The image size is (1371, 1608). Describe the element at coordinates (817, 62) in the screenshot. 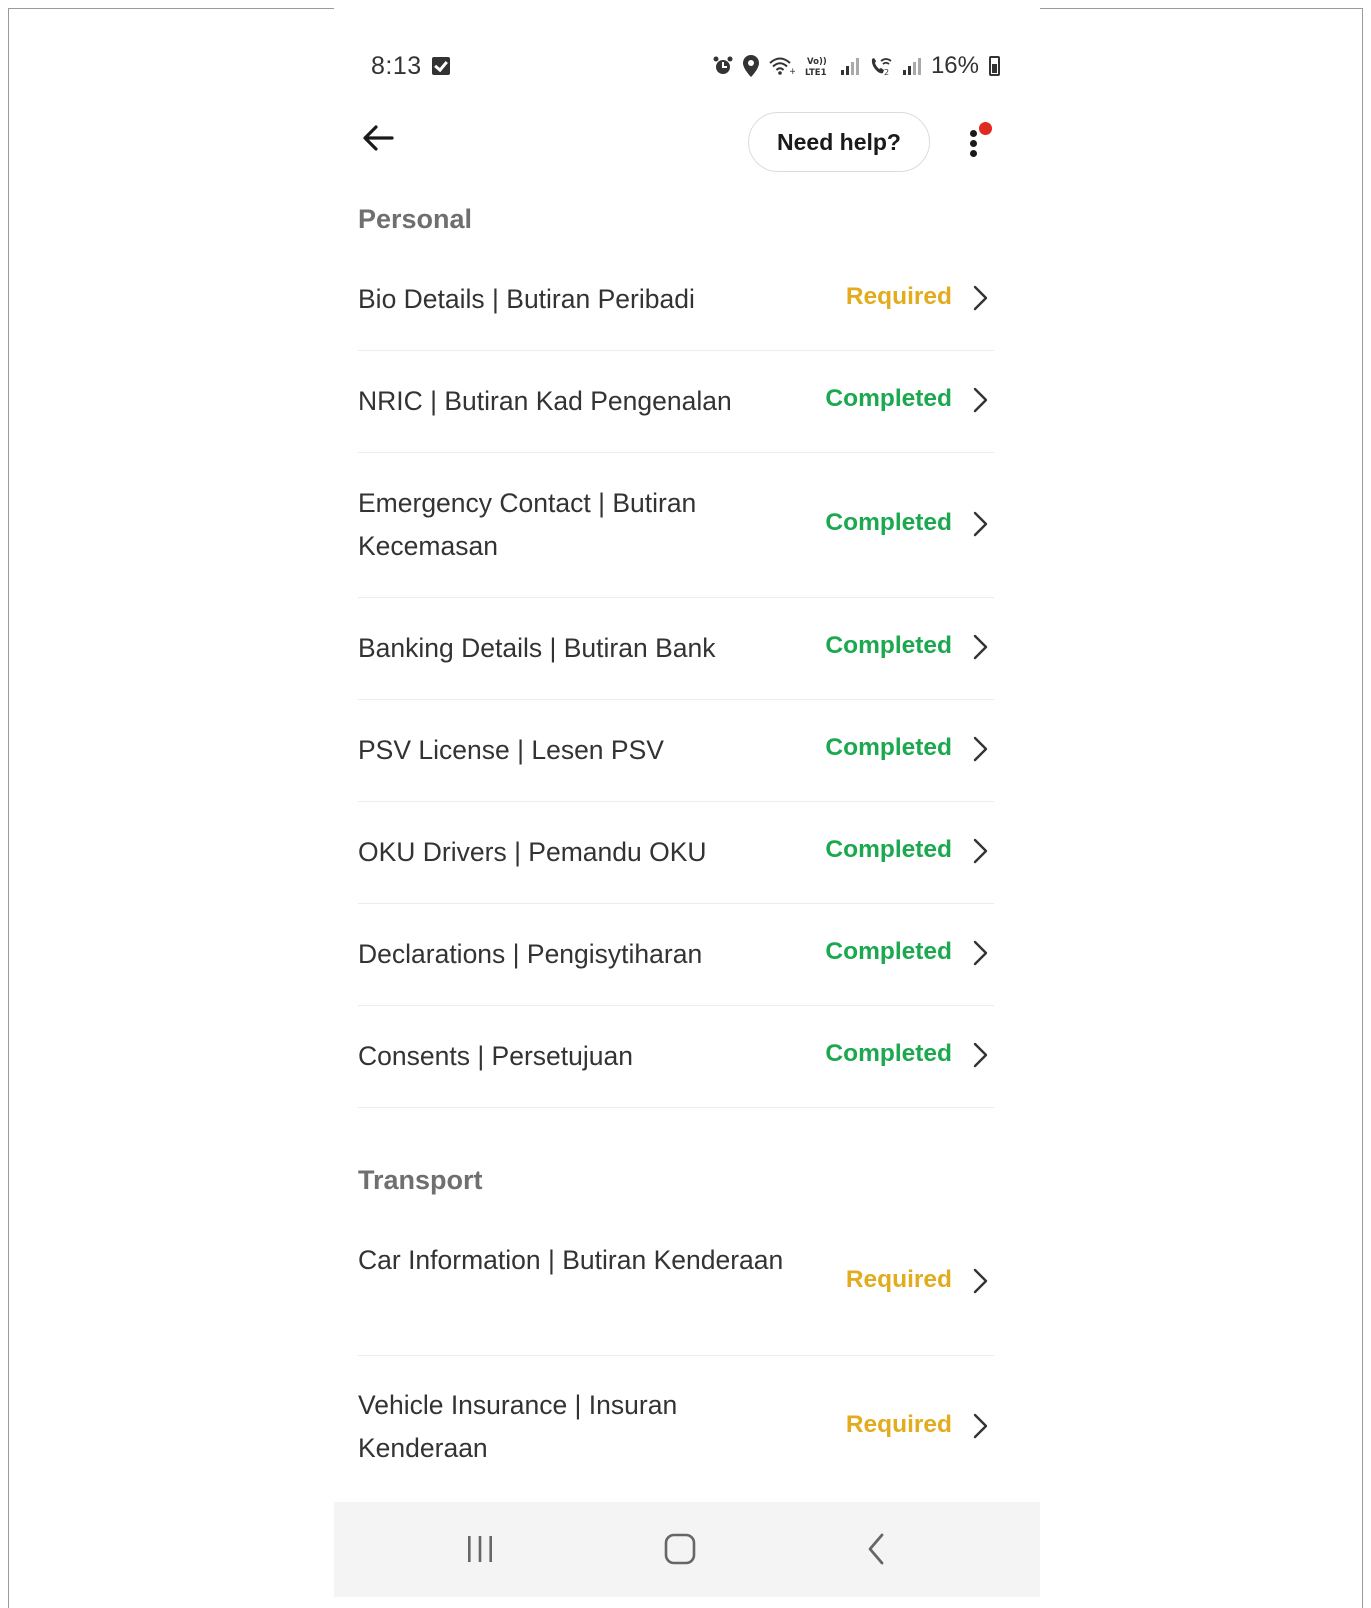

I see `svg-text: Vo))` at that location.